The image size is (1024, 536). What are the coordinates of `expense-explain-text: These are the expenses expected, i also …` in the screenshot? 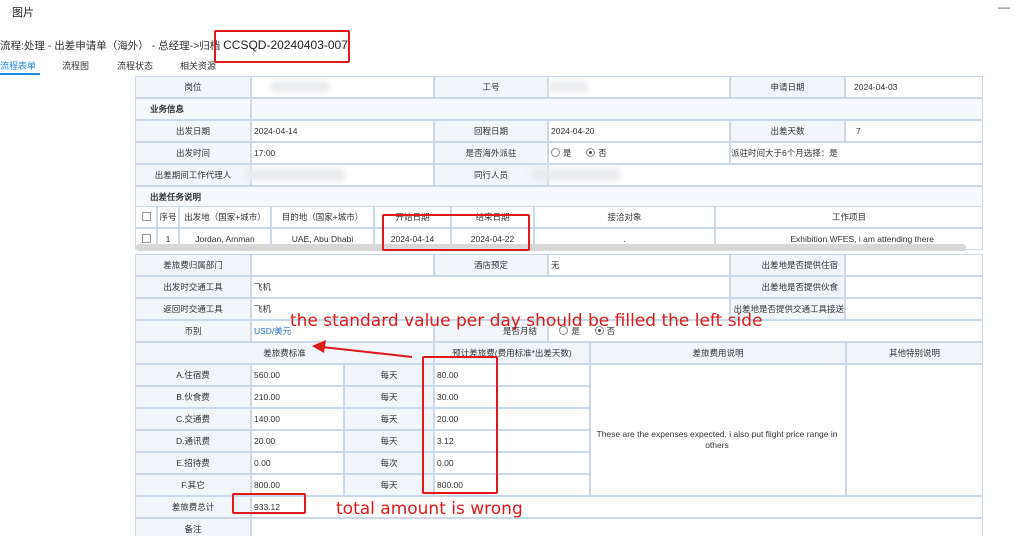 It's located at (717, 439).